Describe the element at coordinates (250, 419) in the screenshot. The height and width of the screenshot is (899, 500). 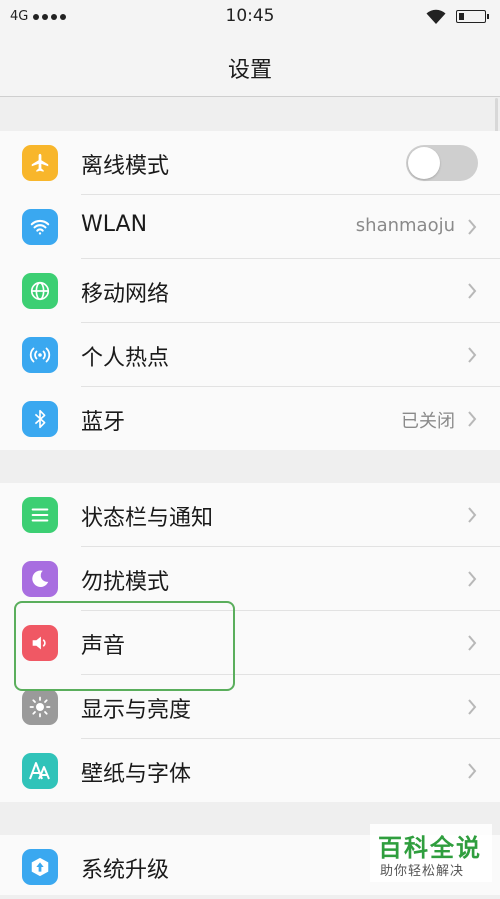
I see `settings-row-bluetooth: 蓝牙 已关闭` at that location.